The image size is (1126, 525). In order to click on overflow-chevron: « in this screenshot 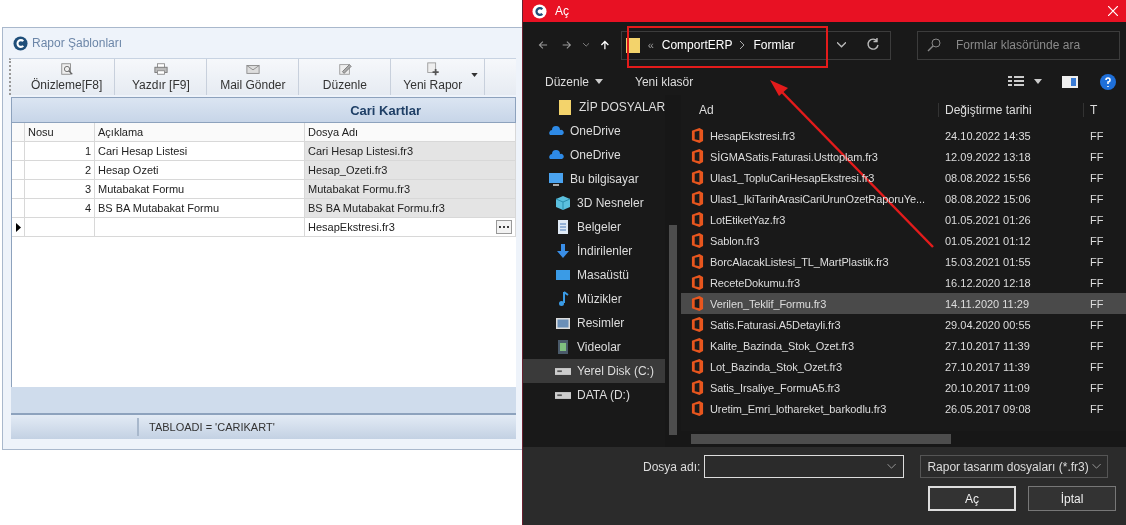, I will do `click(650, 45)`.